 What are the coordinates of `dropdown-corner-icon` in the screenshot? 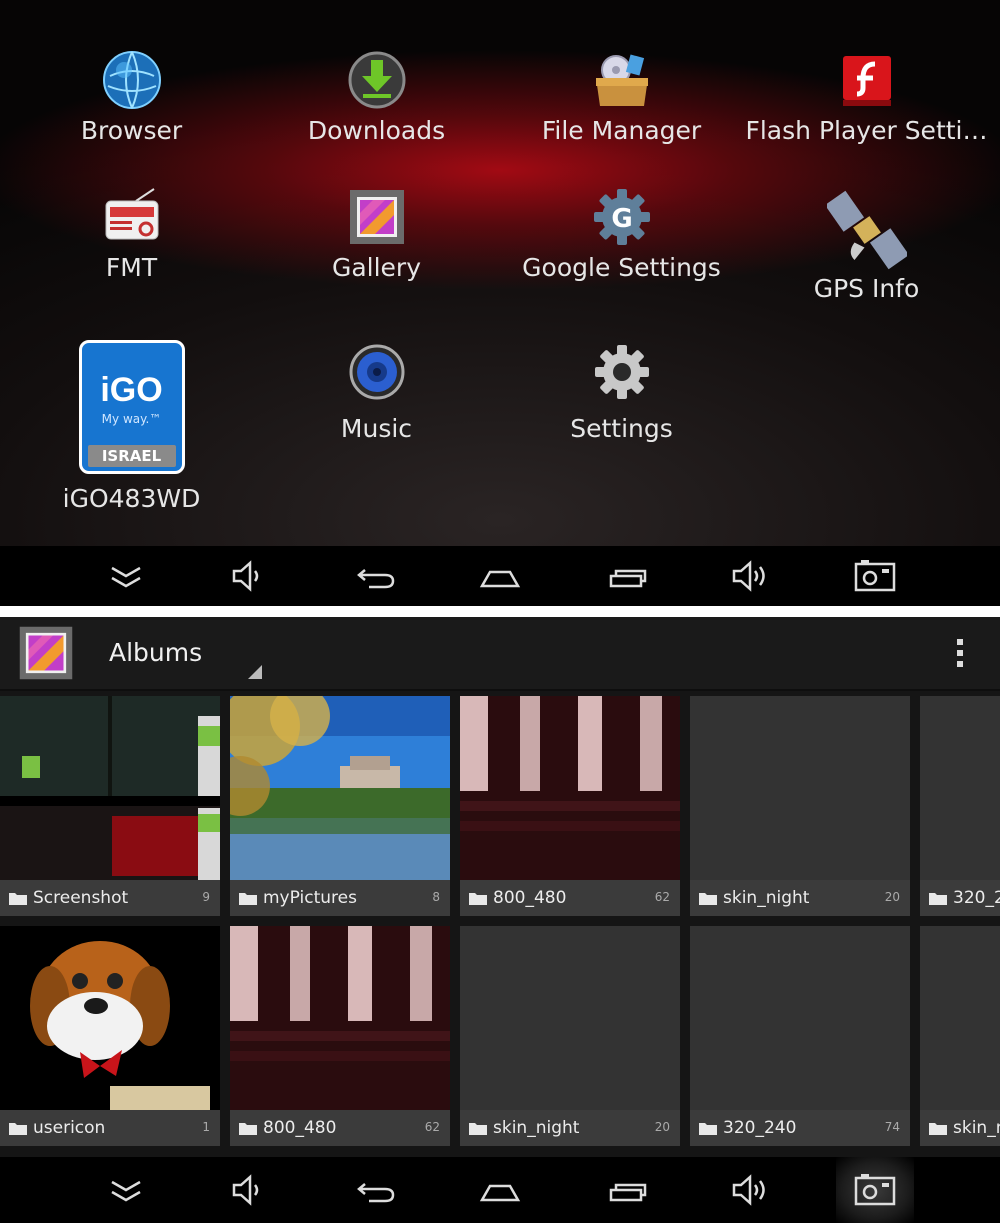 It's located at (255, 672).